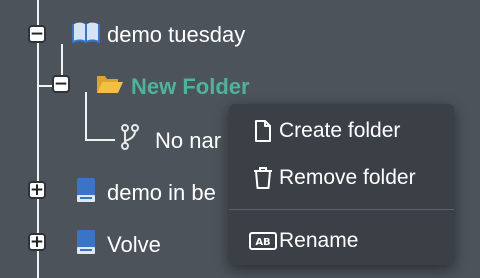  I want to click on svg-text: AB, so click(262, 242).